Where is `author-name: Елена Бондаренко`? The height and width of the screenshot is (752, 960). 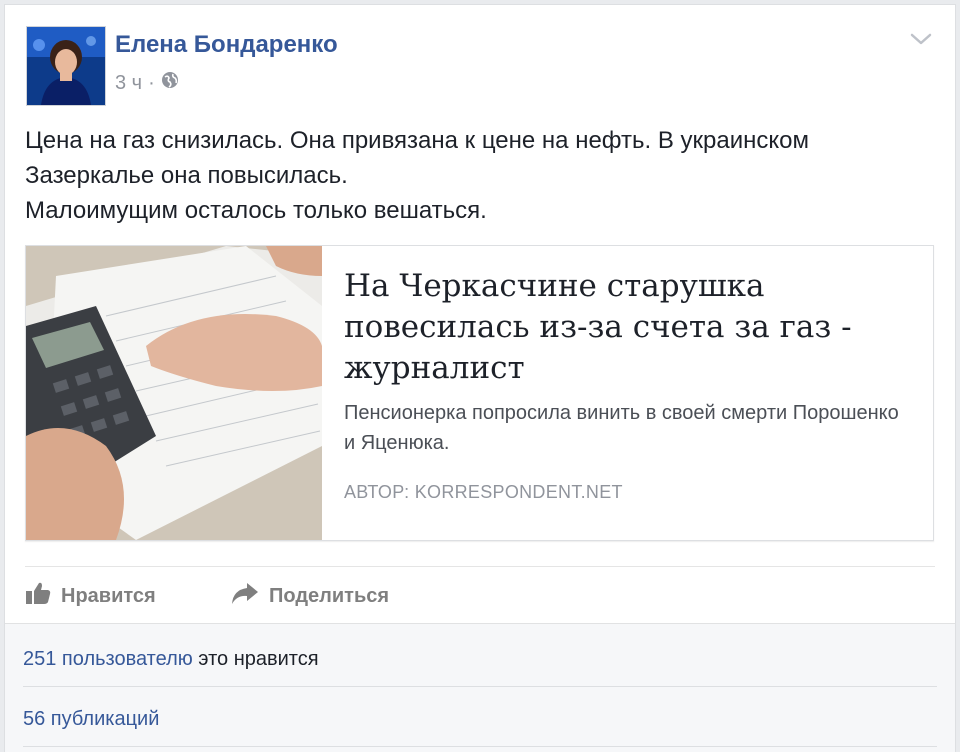 author-name: Елена Бондаренко is located at coordinates (226, 45).